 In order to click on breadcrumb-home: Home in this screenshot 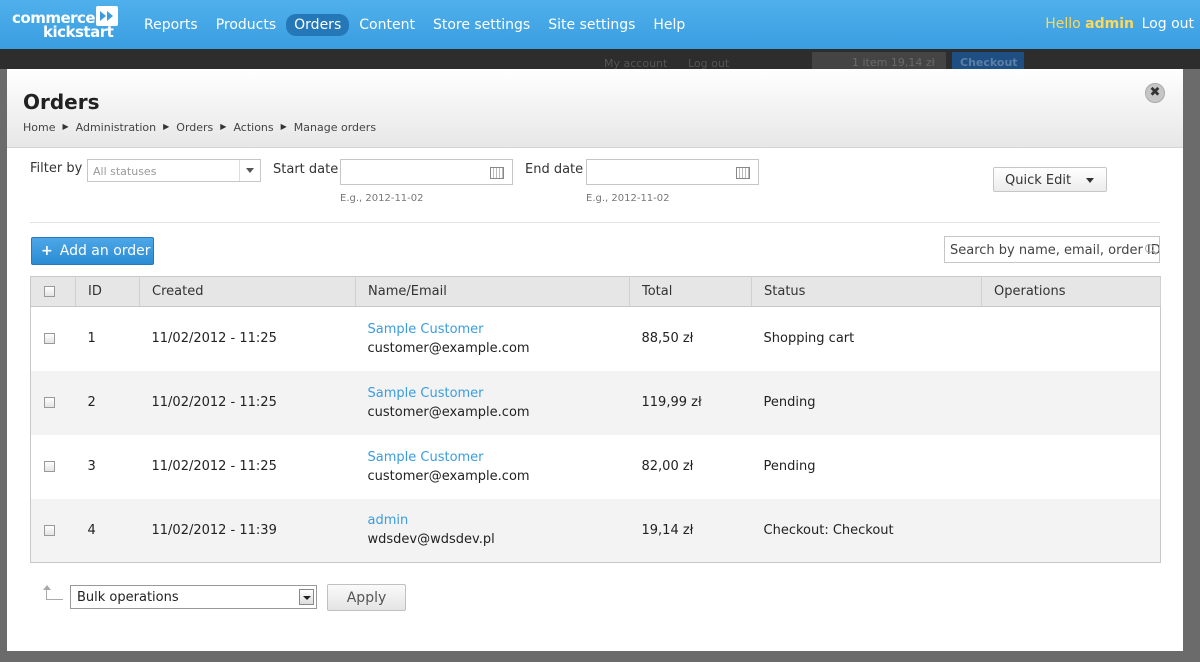, I will do `click(39, 127)`.